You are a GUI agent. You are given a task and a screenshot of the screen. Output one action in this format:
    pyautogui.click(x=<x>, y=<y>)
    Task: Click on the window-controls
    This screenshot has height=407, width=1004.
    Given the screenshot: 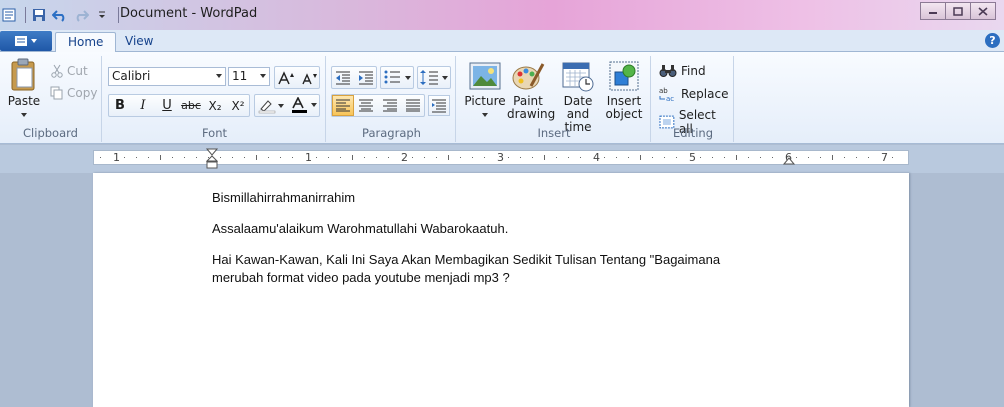 What is the action you would take?
    pyautogui.click(x=958, y=11)
    